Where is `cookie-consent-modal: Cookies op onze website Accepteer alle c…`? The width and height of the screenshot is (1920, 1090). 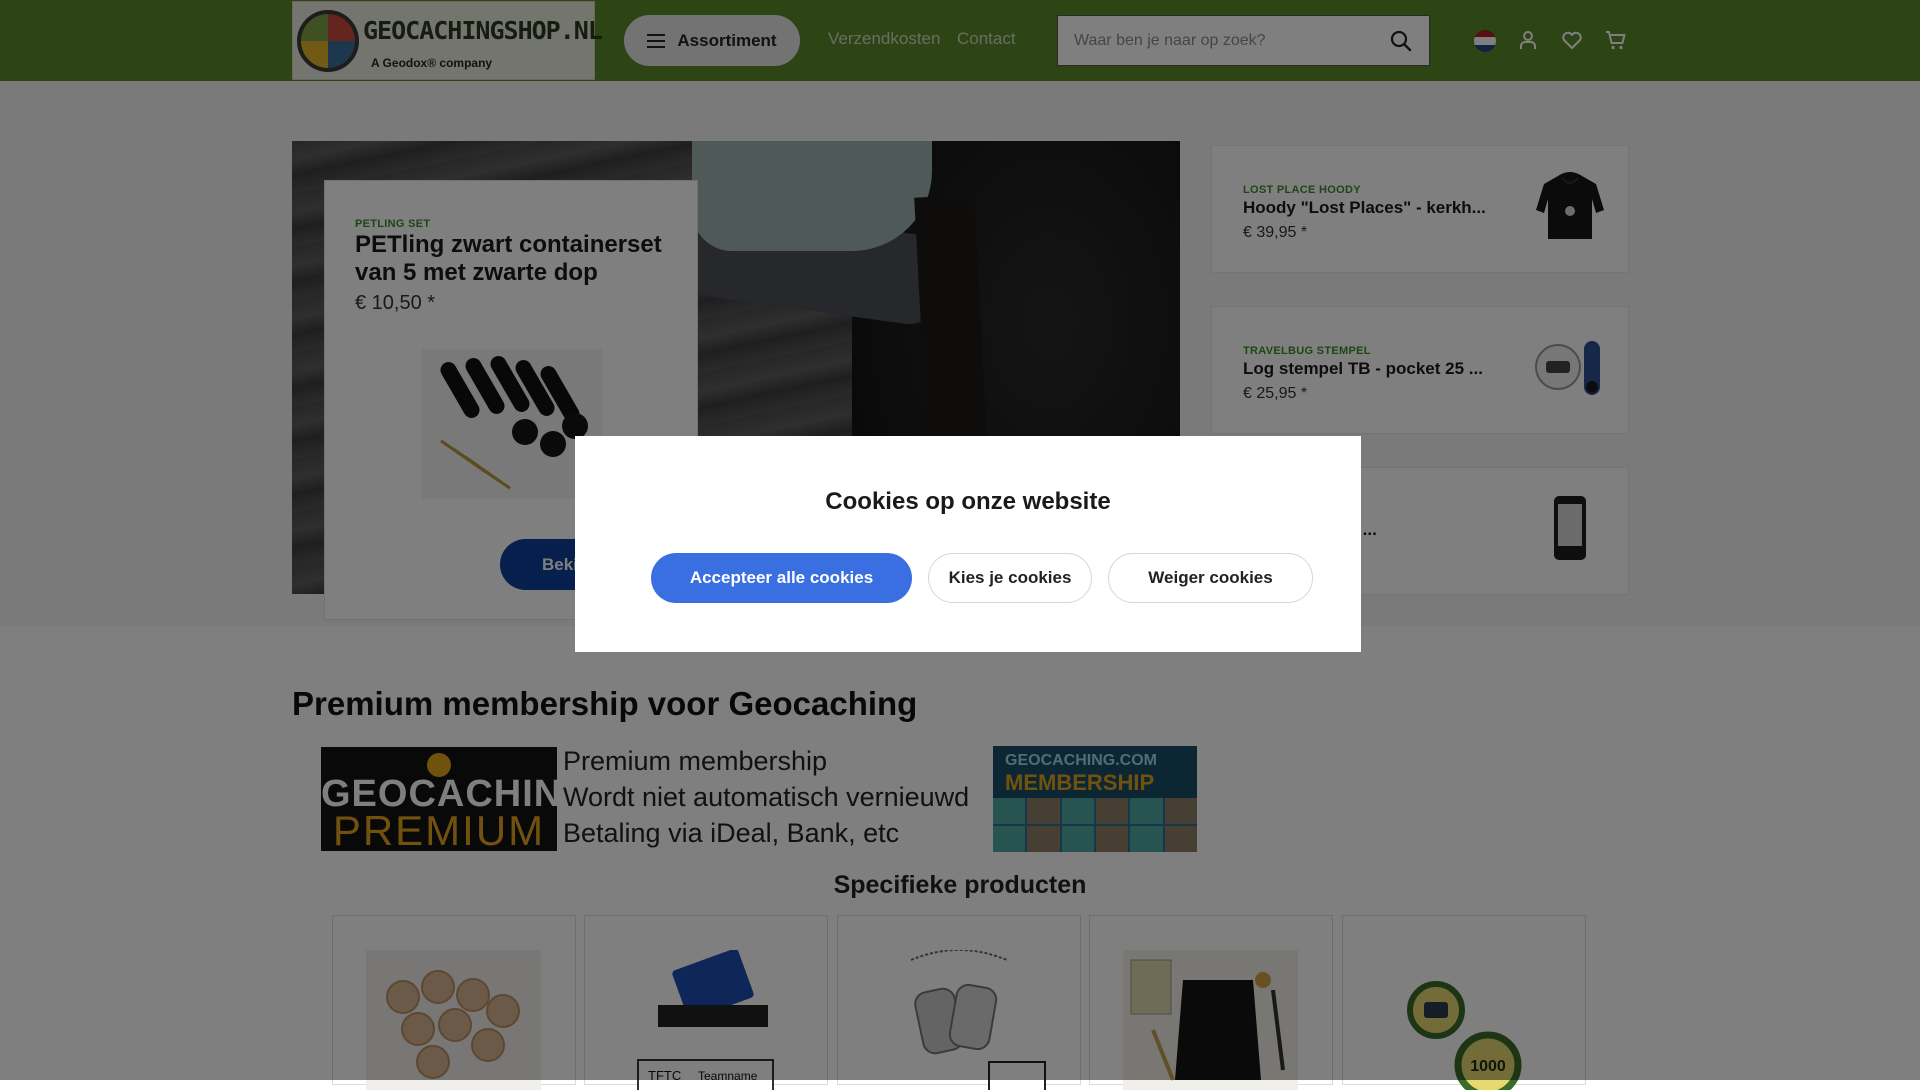
cookie-consent-modal: Cookies op onze website Accepteer alle c… is located at coordinates (968, 544).